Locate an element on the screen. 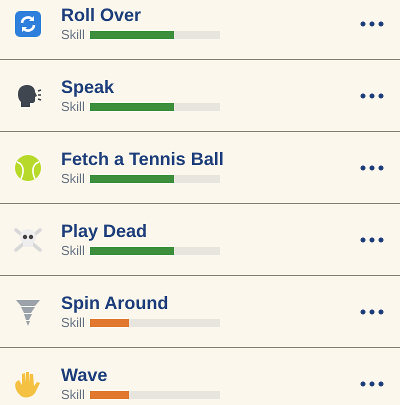 The width and height of the screenshot is (400, 405). skill-name: Roll Over is located at coordinates (101, 15).